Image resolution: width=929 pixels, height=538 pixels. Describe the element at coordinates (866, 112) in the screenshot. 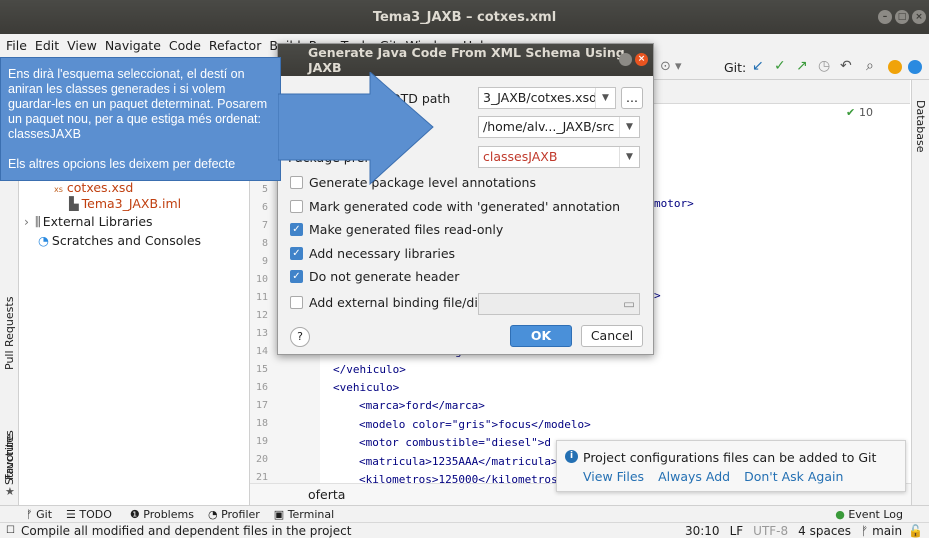

I see `inspection-count: 10` at that location.